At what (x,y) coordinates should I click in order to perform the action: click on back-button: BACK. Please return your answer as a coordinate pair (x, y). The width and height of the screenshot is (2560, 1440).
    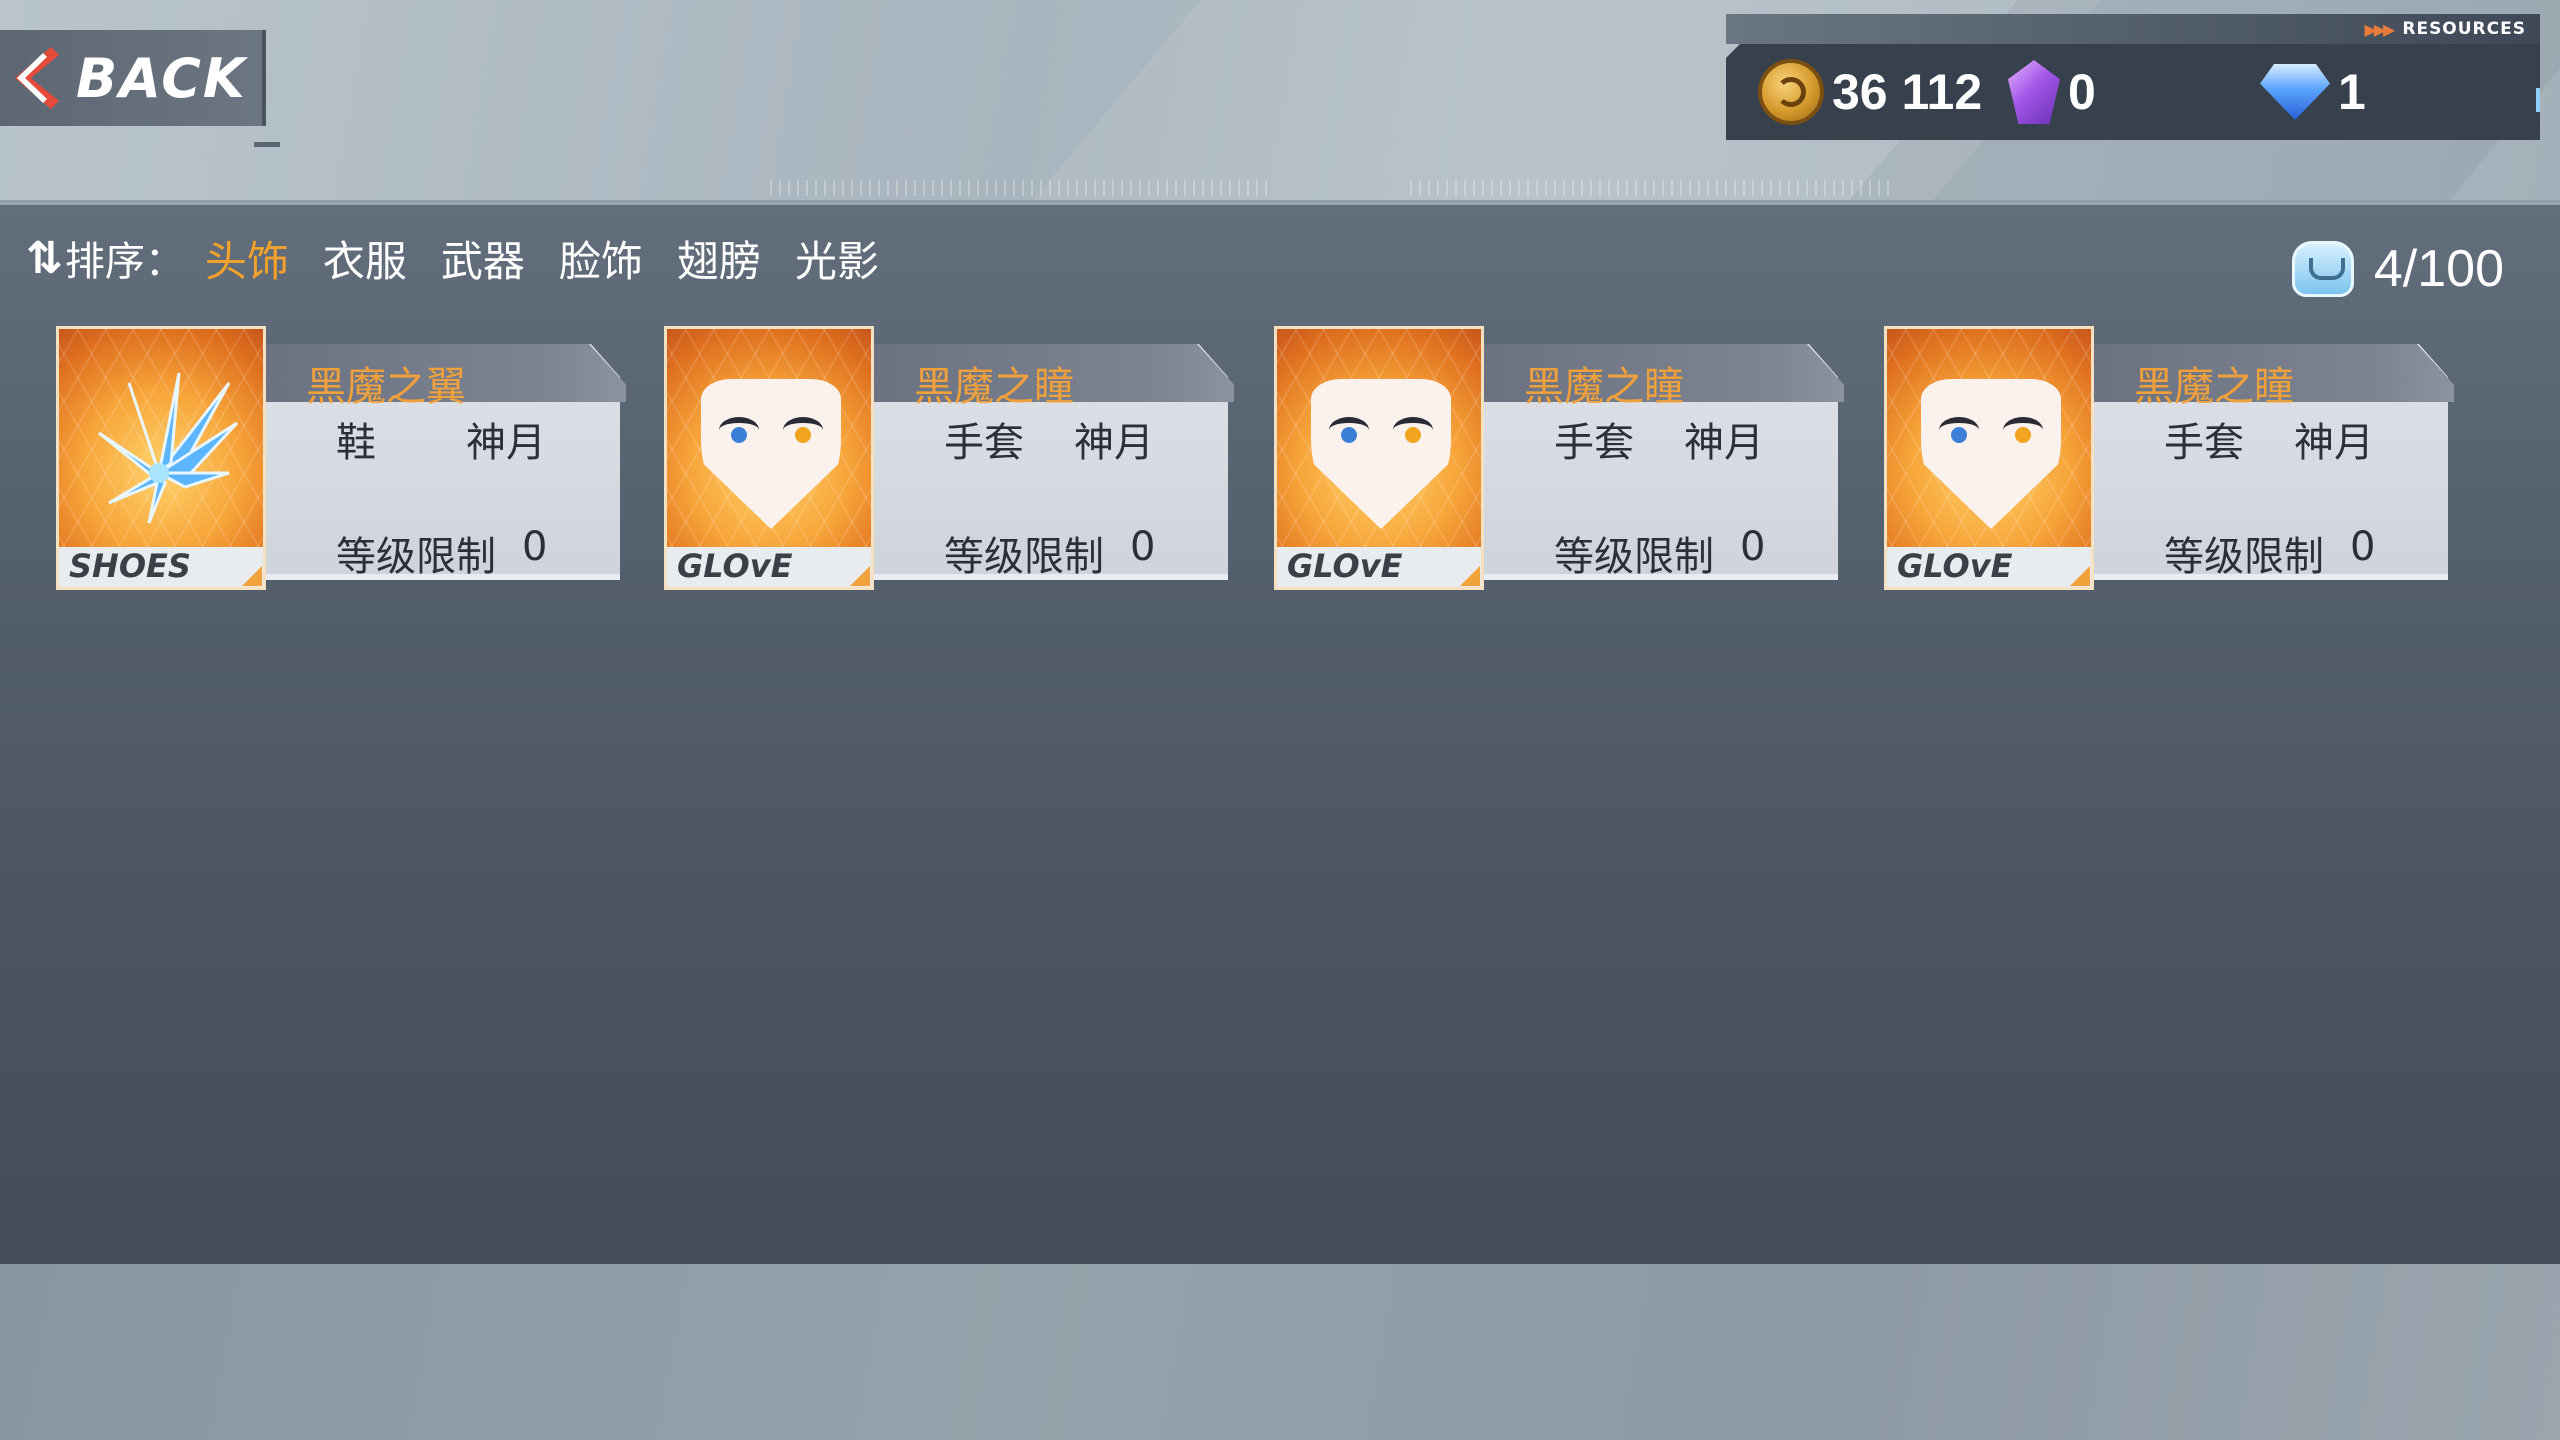
    Looking at the image, I should click on (133, 78).